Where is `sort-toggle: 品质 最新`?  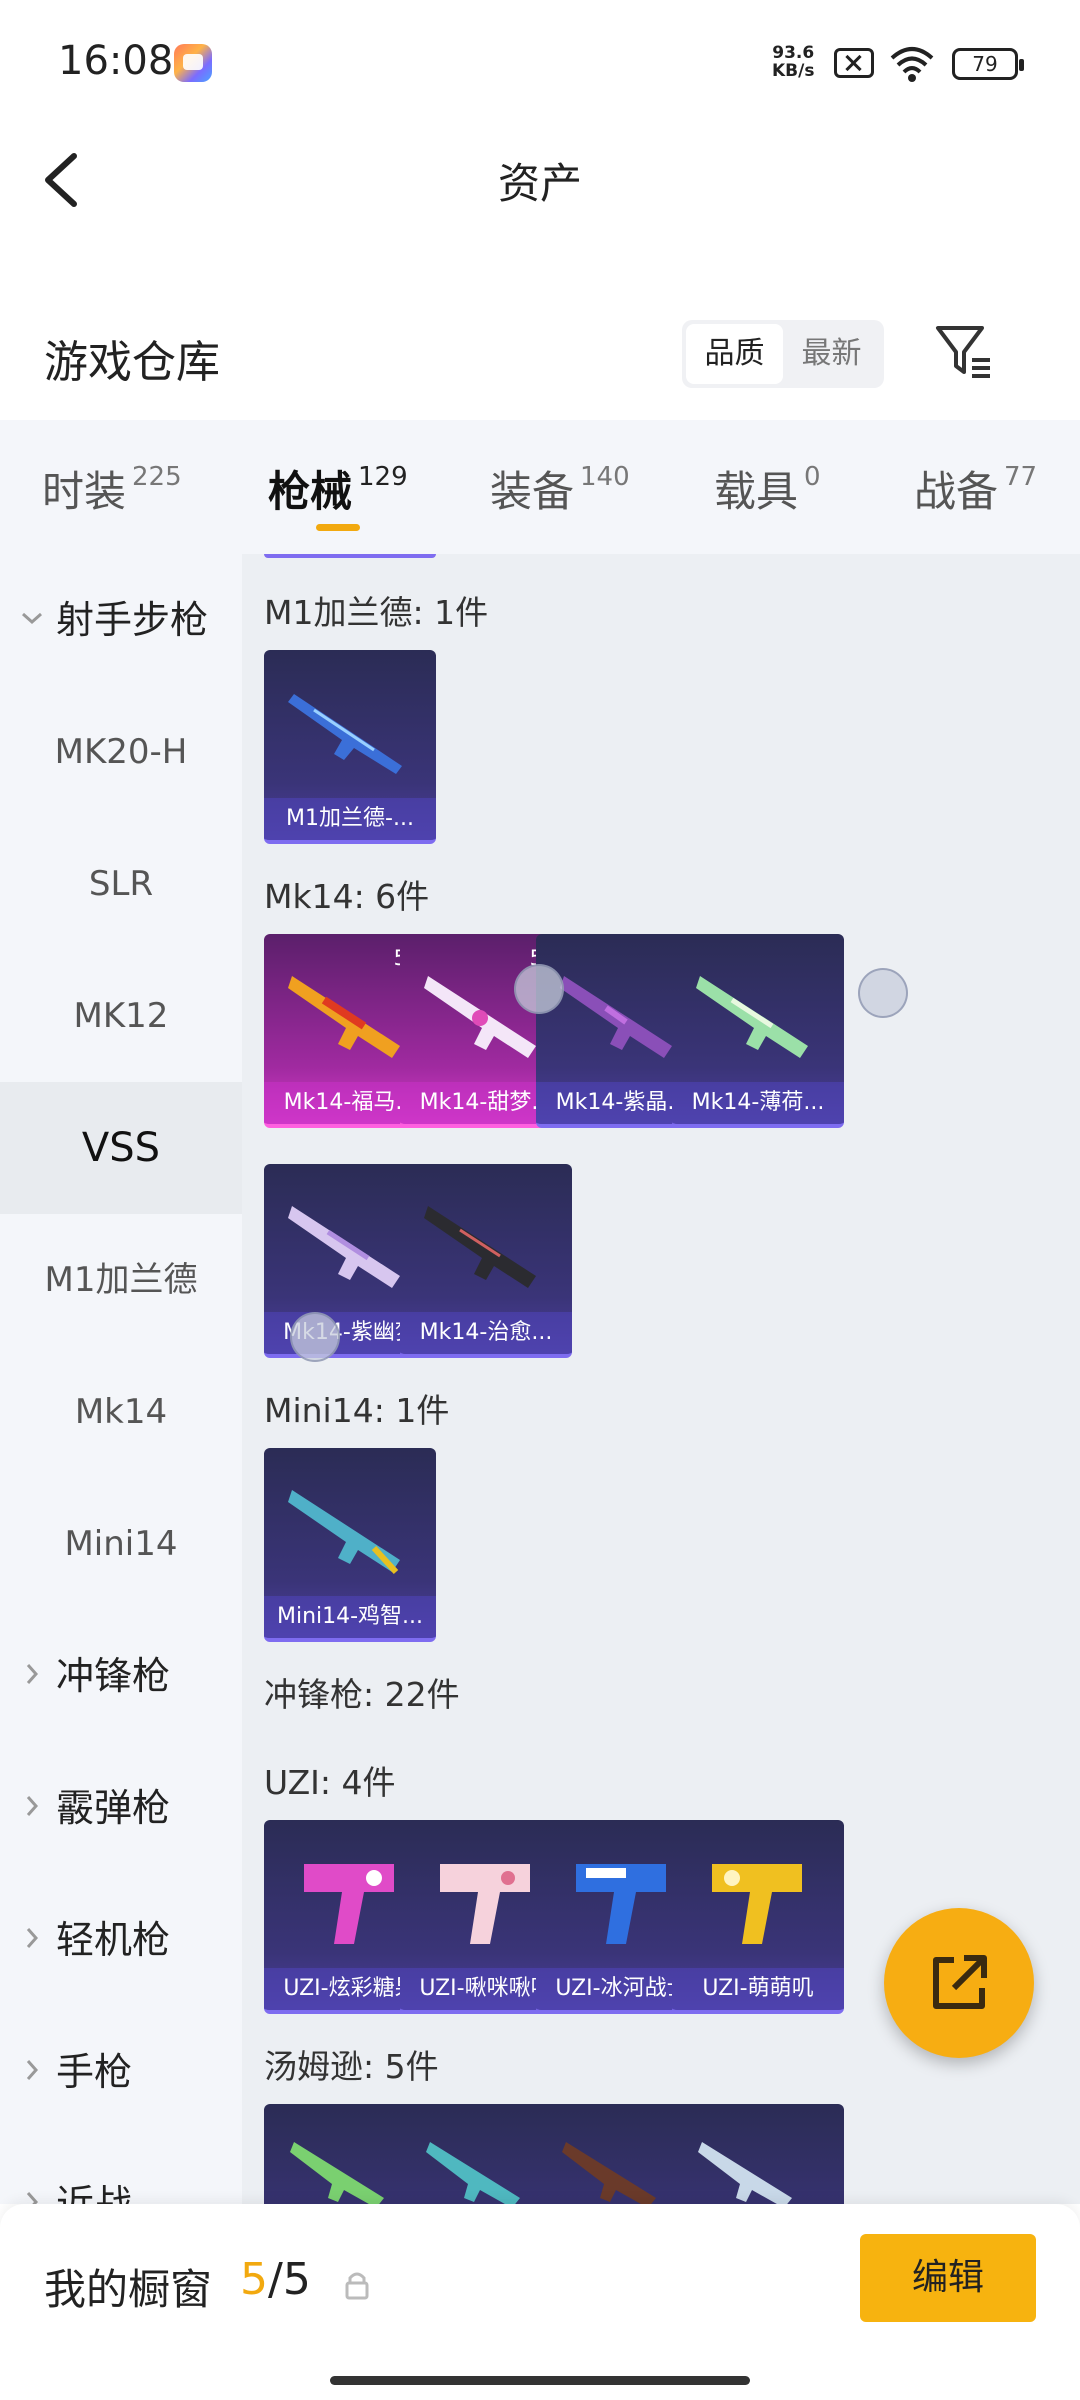 sort-toggle: 品质 最新 is located at coordinates (783, 354).